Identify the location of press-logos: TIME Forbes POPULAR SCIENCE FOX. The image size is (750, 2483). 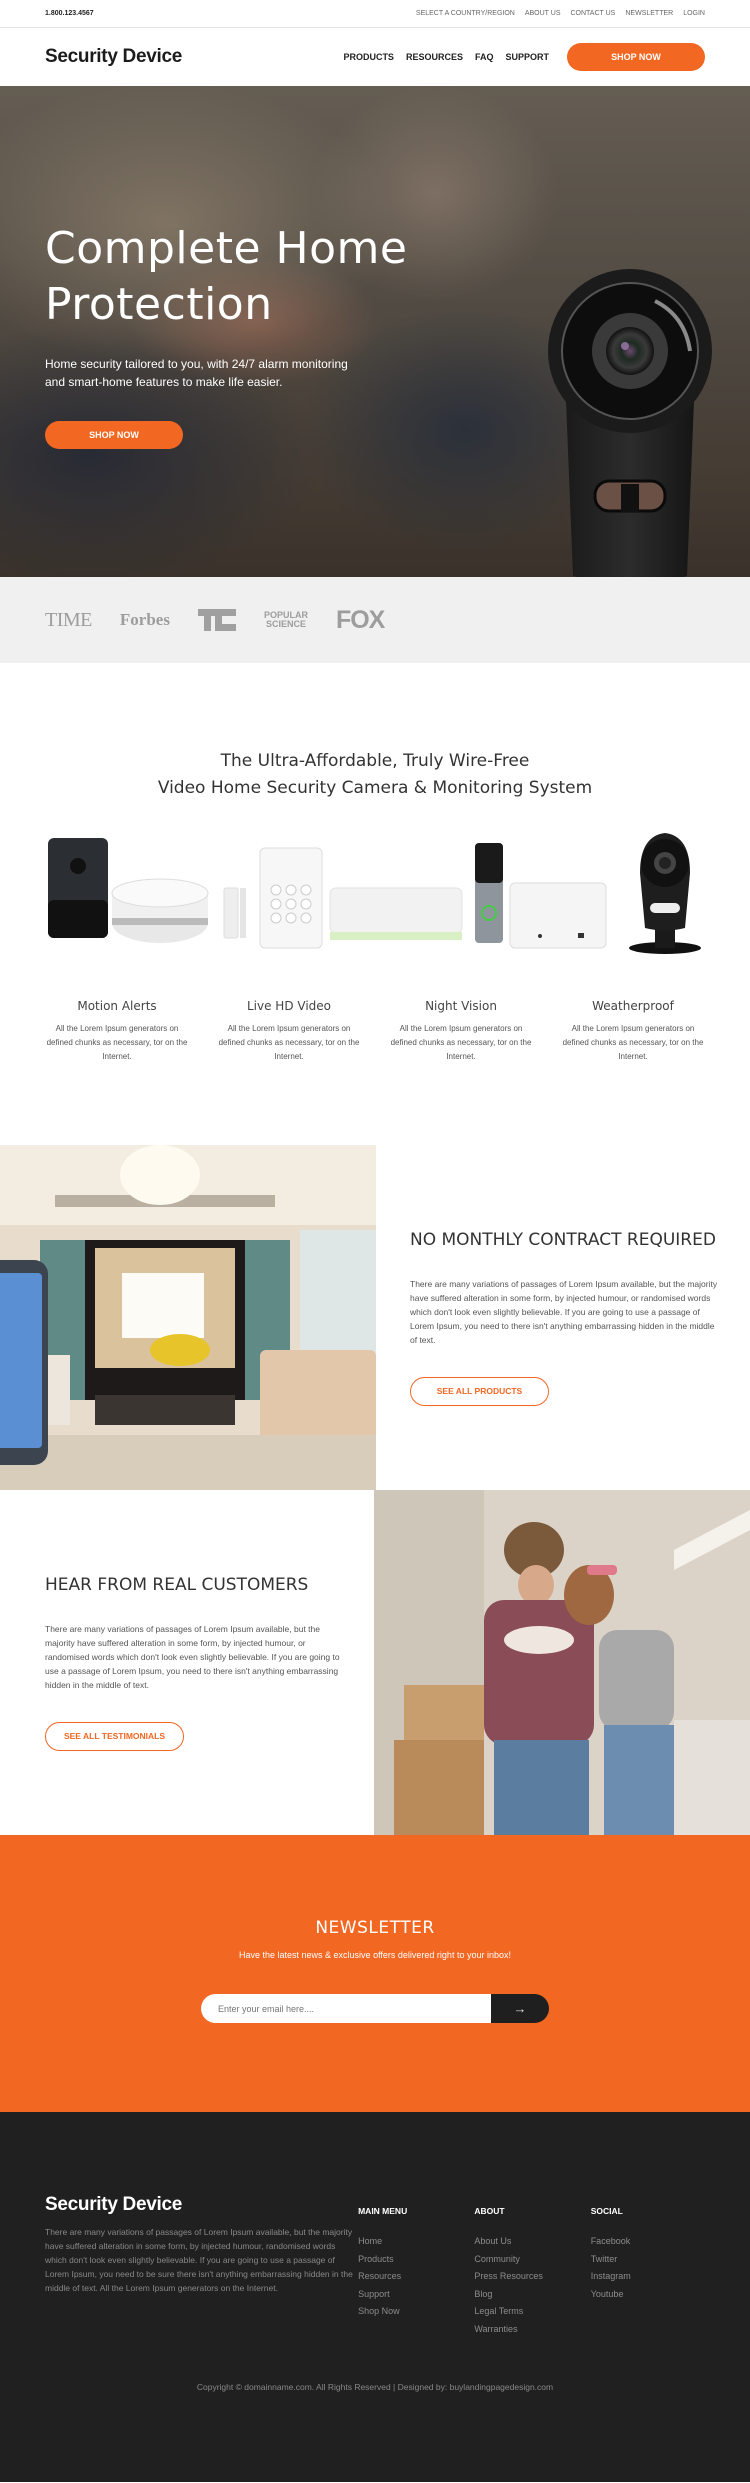
(375, 620).